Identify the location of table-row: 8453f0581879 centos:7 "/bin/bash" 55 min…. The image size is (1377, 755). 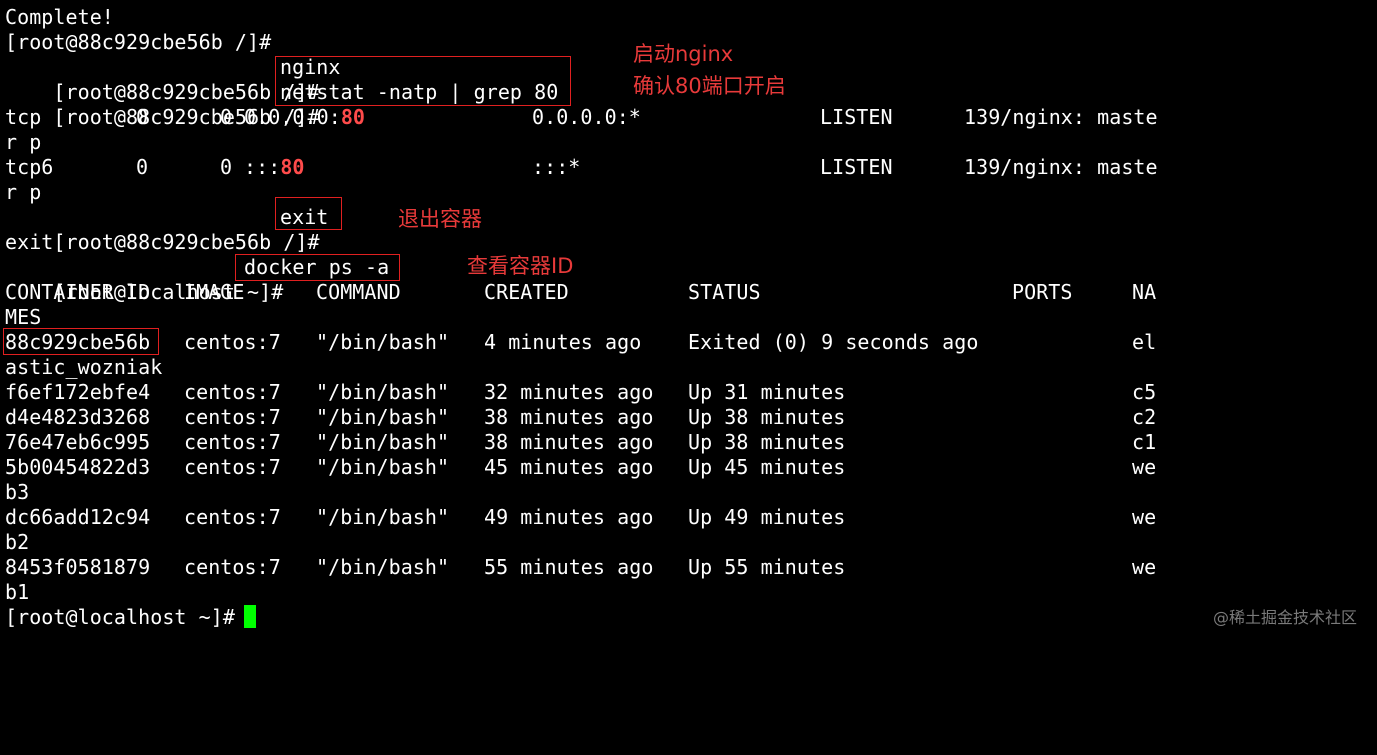
(580, 567).